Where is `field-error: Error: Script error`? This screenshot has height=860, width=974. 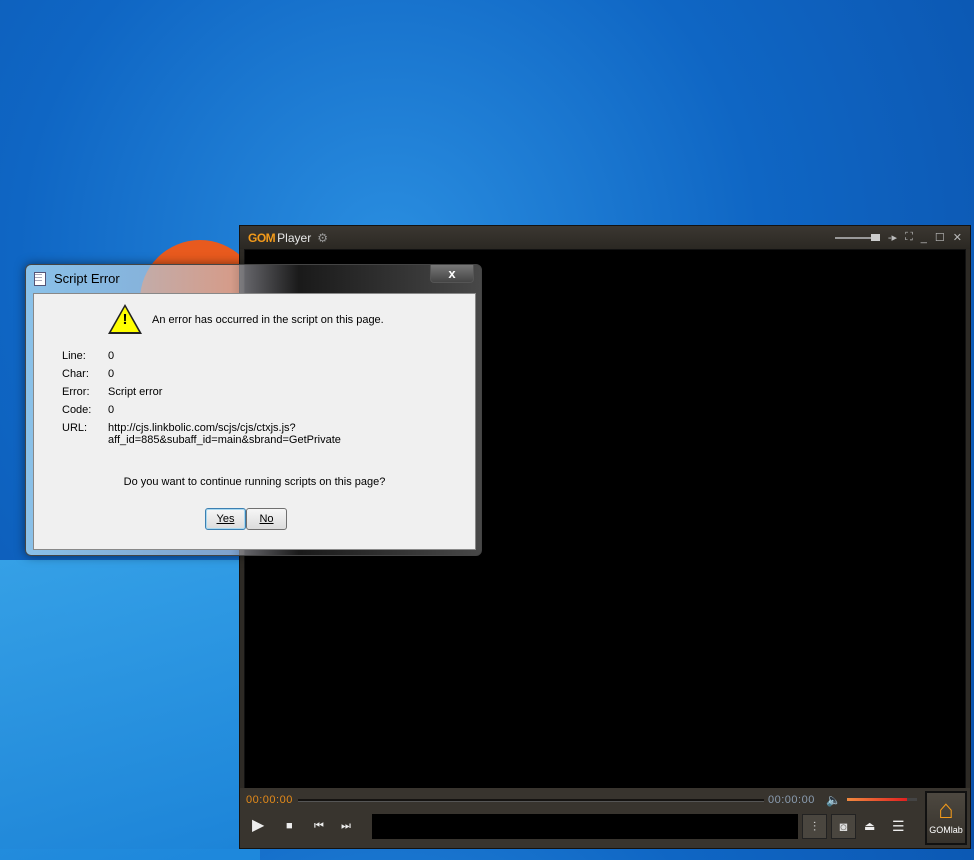
field-error: Error: Script error is located at coordinates (112, 392).